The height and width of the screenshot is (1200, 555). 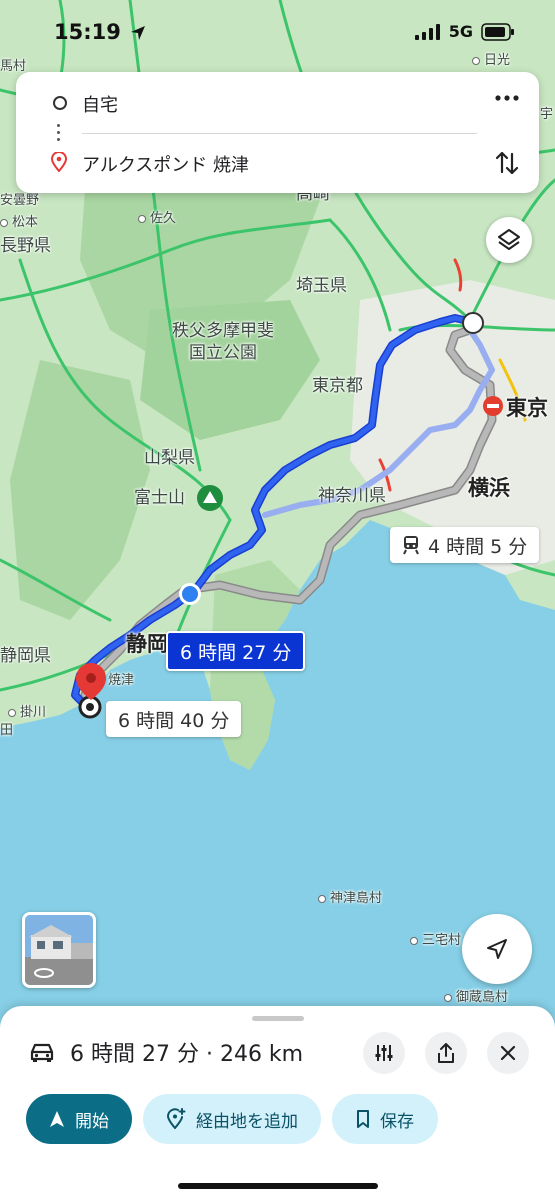 What do you see at coordinates (60, 103) in the screenshot?
I see `origin-circle-icon` at bounding box center [60, 103].